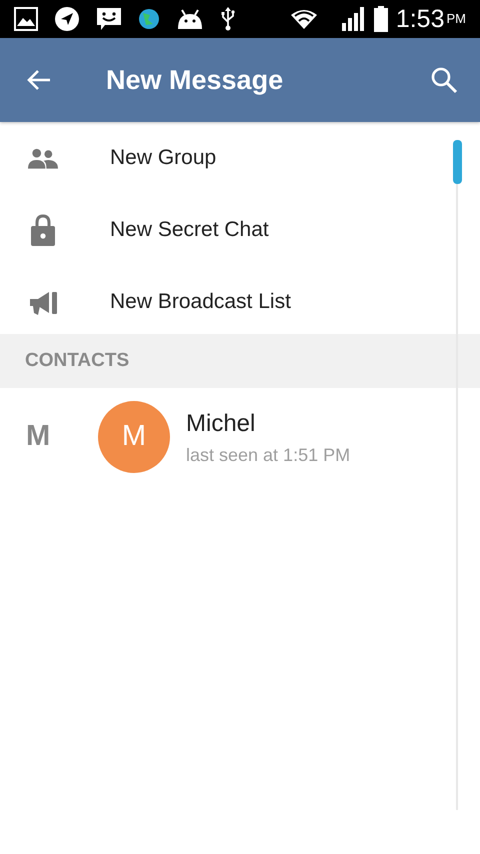 This screenshot has height=854, width=480. Describe the element at coordinates (354, 19) in the screenshot. I see `signal-icon` at that location.